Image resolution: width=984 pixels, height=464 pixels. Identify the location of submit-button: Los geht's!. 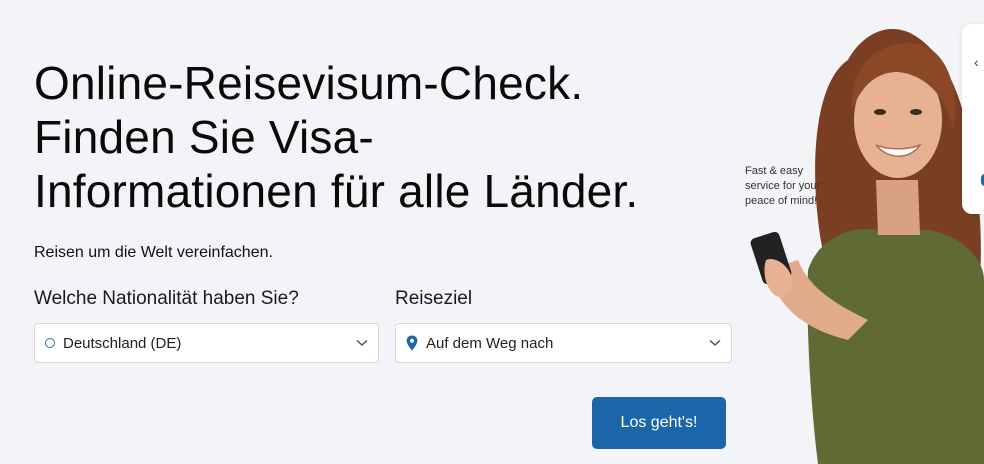
(659, 423).